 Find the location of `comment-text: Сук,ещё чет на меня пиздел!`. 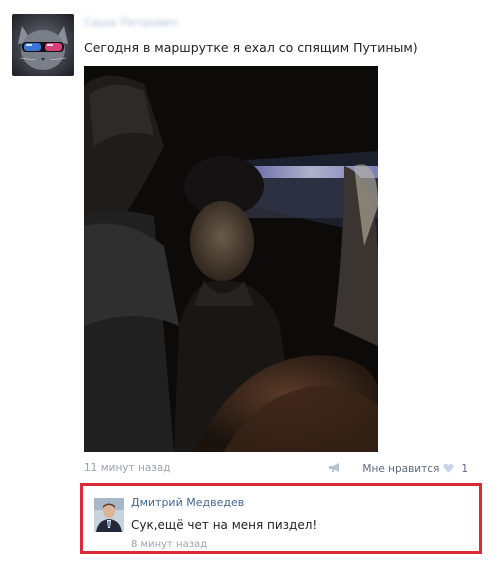

comment-text: Сук,ещё чет на меня пиздел! is located at coordinates (224, 525).